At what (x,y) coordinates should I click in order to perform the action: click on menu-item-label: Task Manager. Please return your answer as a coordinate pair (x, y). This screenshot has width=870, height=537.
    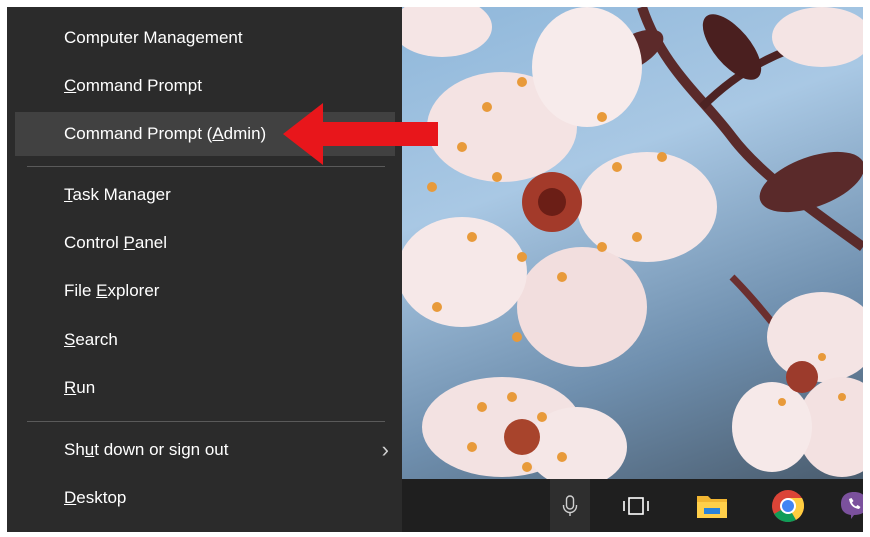
    Looking at the image, I should click on (117, 194).